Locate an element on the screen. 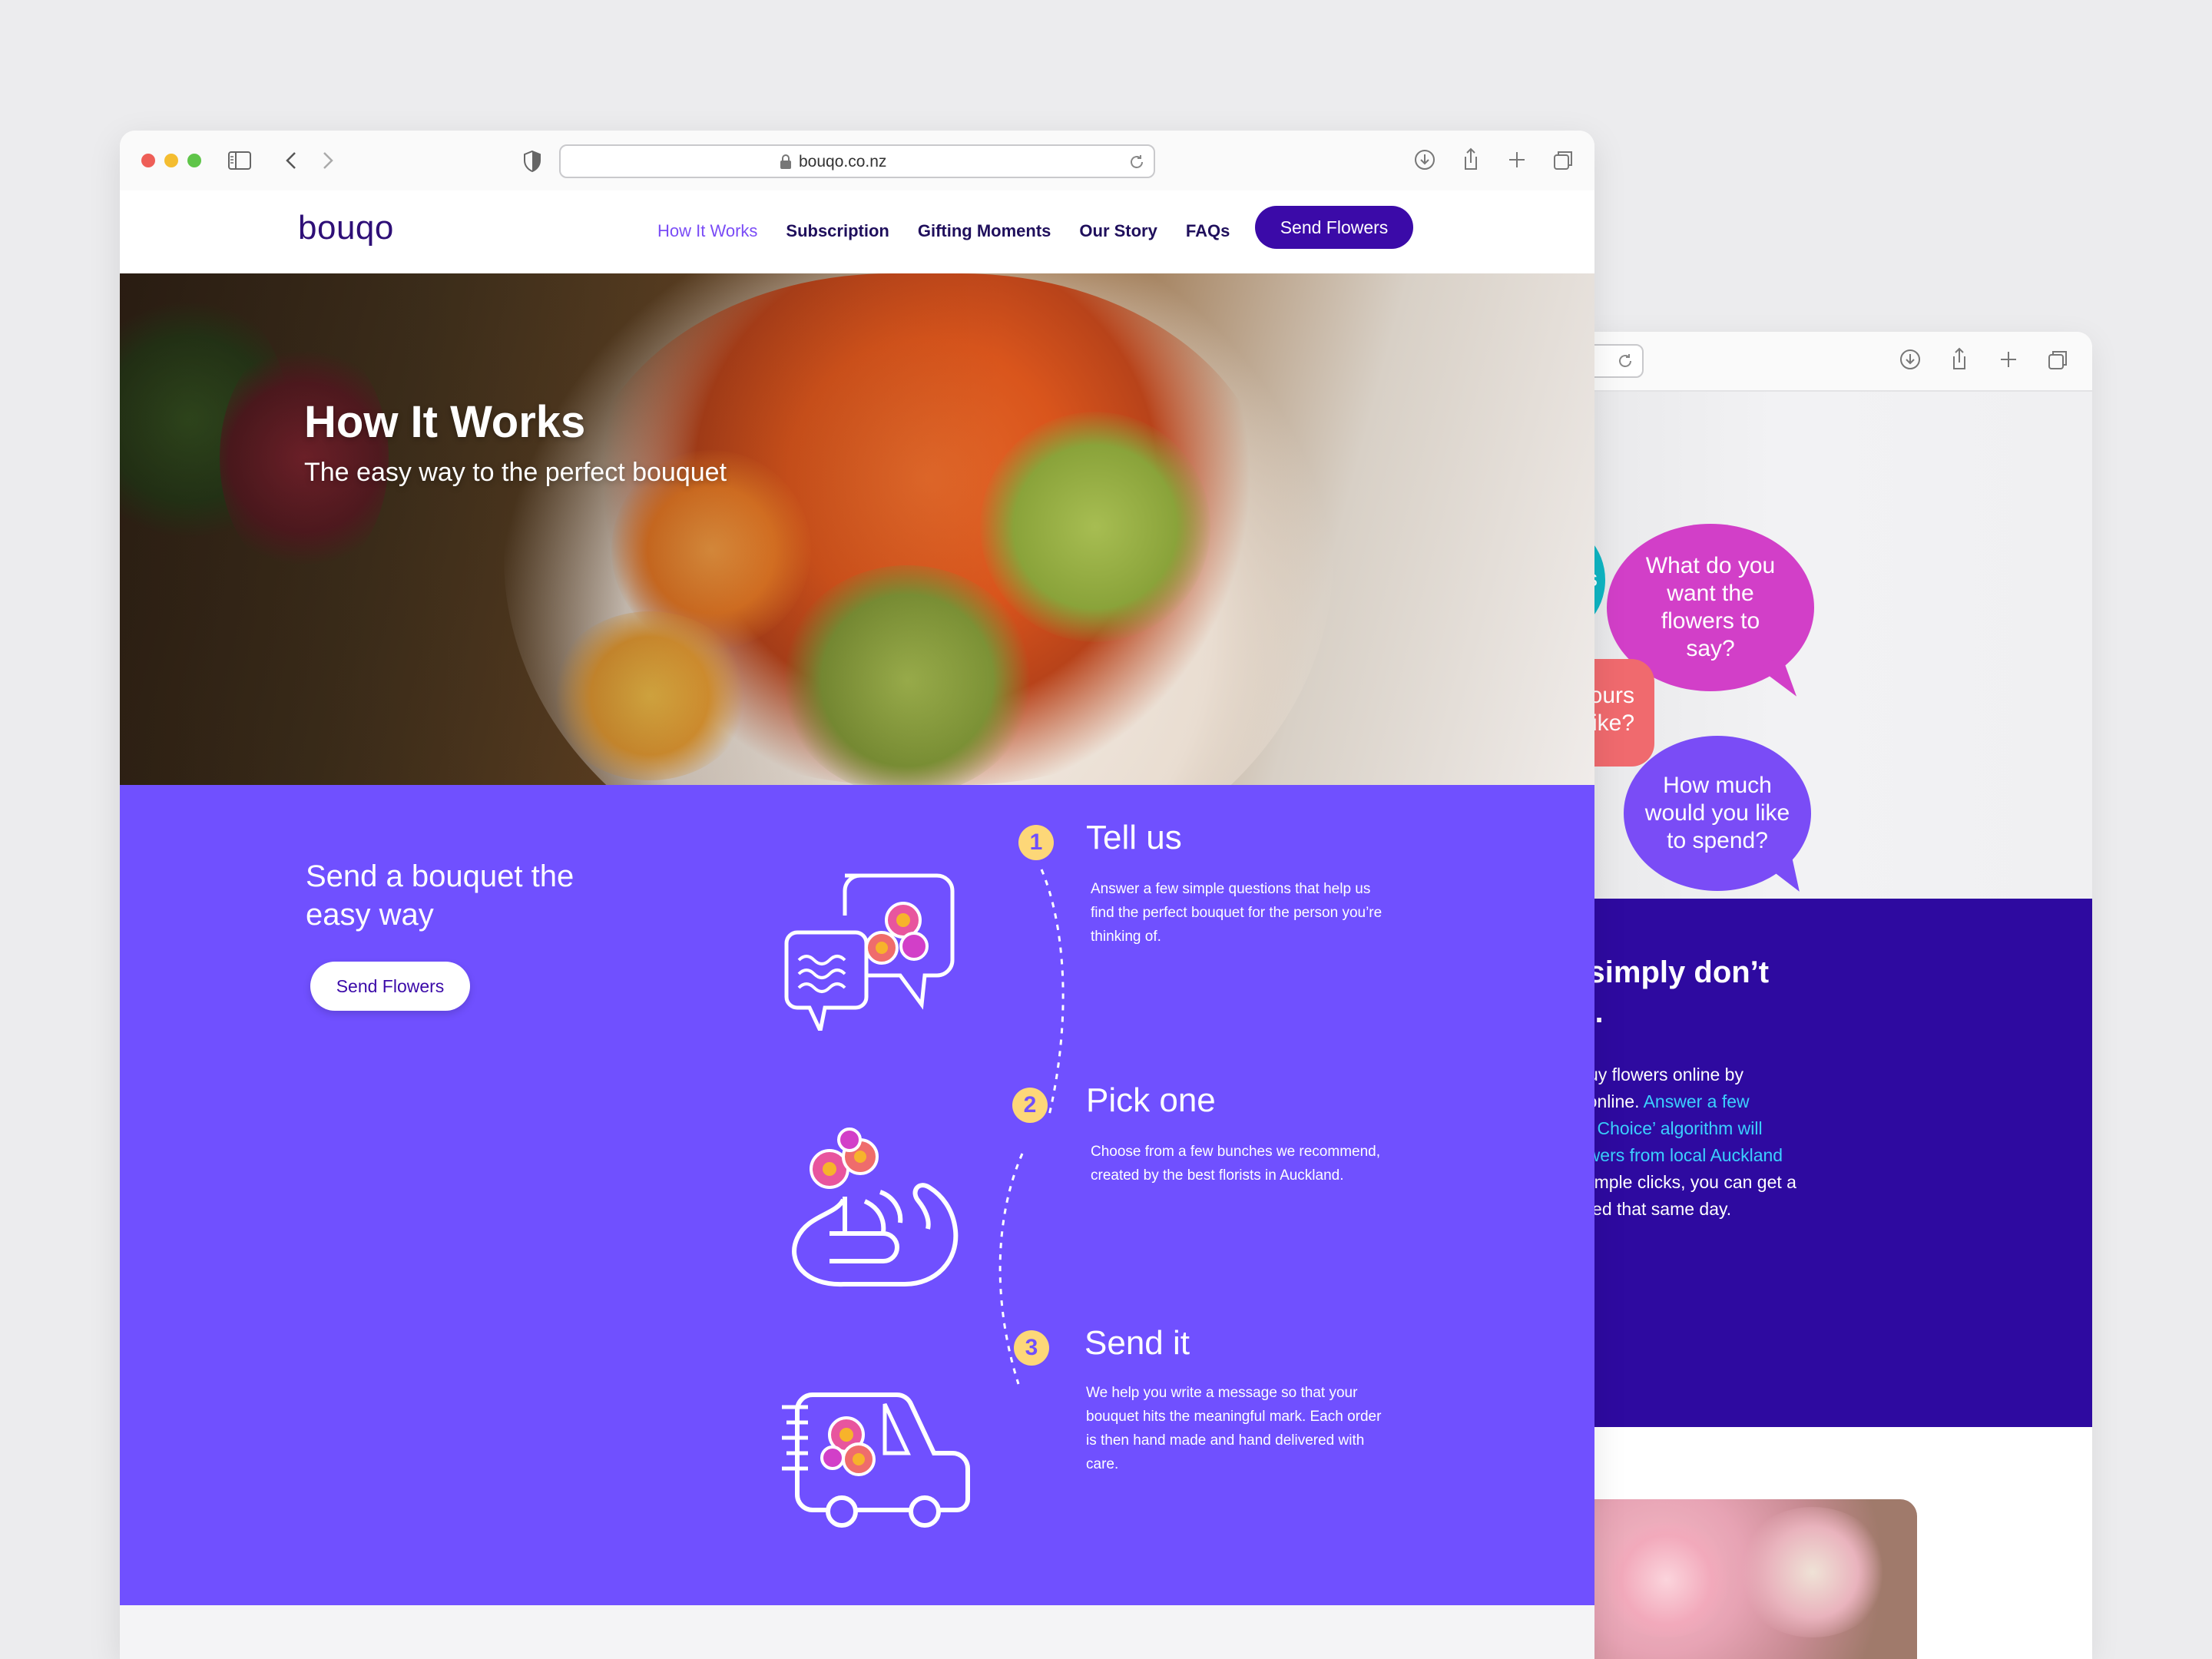 The width and height of the screenshot is (2212, 1659). page-subtitle: The easy way to the perfect bouquet is located at coordinates (515, 472).